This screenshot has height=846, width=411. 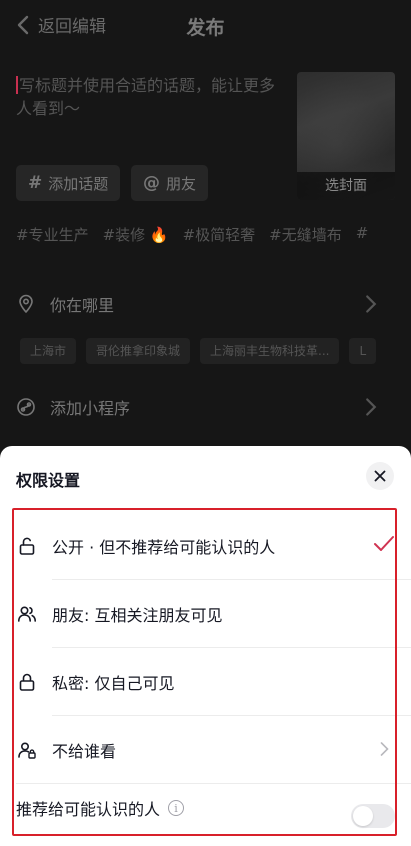 What do you see at coordinates (362, 234) in the screenshot?
I see `tag-item: #` at bounding box center [362, 234].